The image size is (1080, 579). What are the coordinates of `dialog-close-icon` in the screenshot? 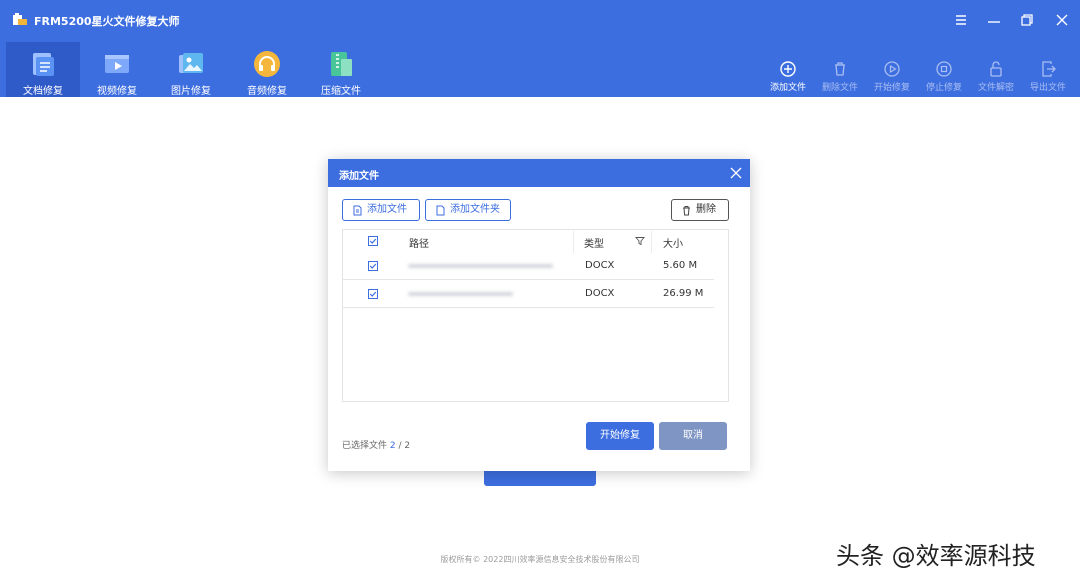 It's located at (736, 173).